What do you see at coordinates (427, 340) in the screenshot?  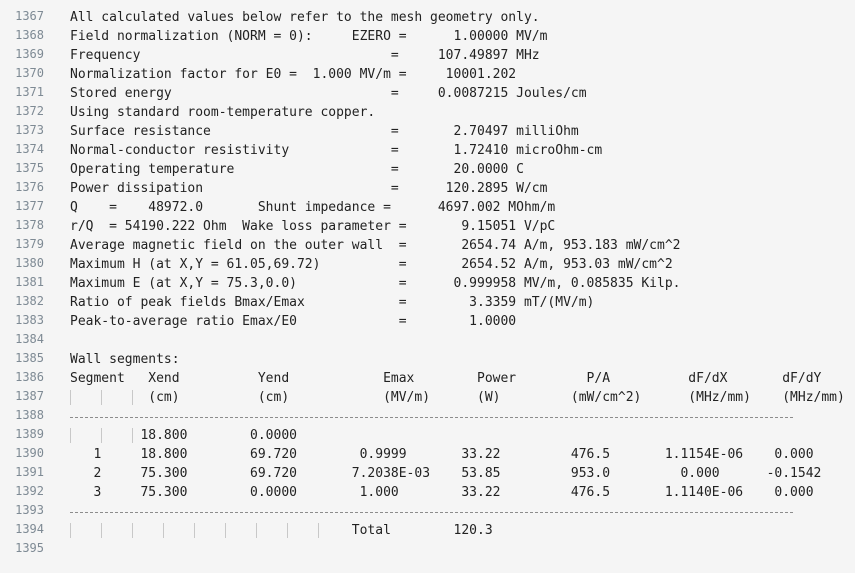 I see `editor-line: 1384` at bounding box center [427, 340].